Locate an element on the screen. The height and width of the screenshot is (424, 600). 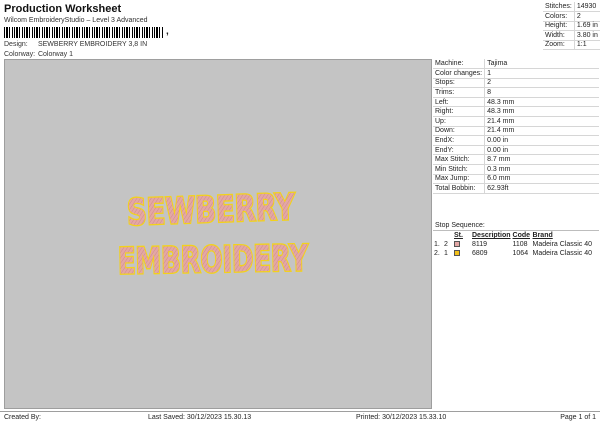
stat-label: Colors: is located at coordinates (559, 16).